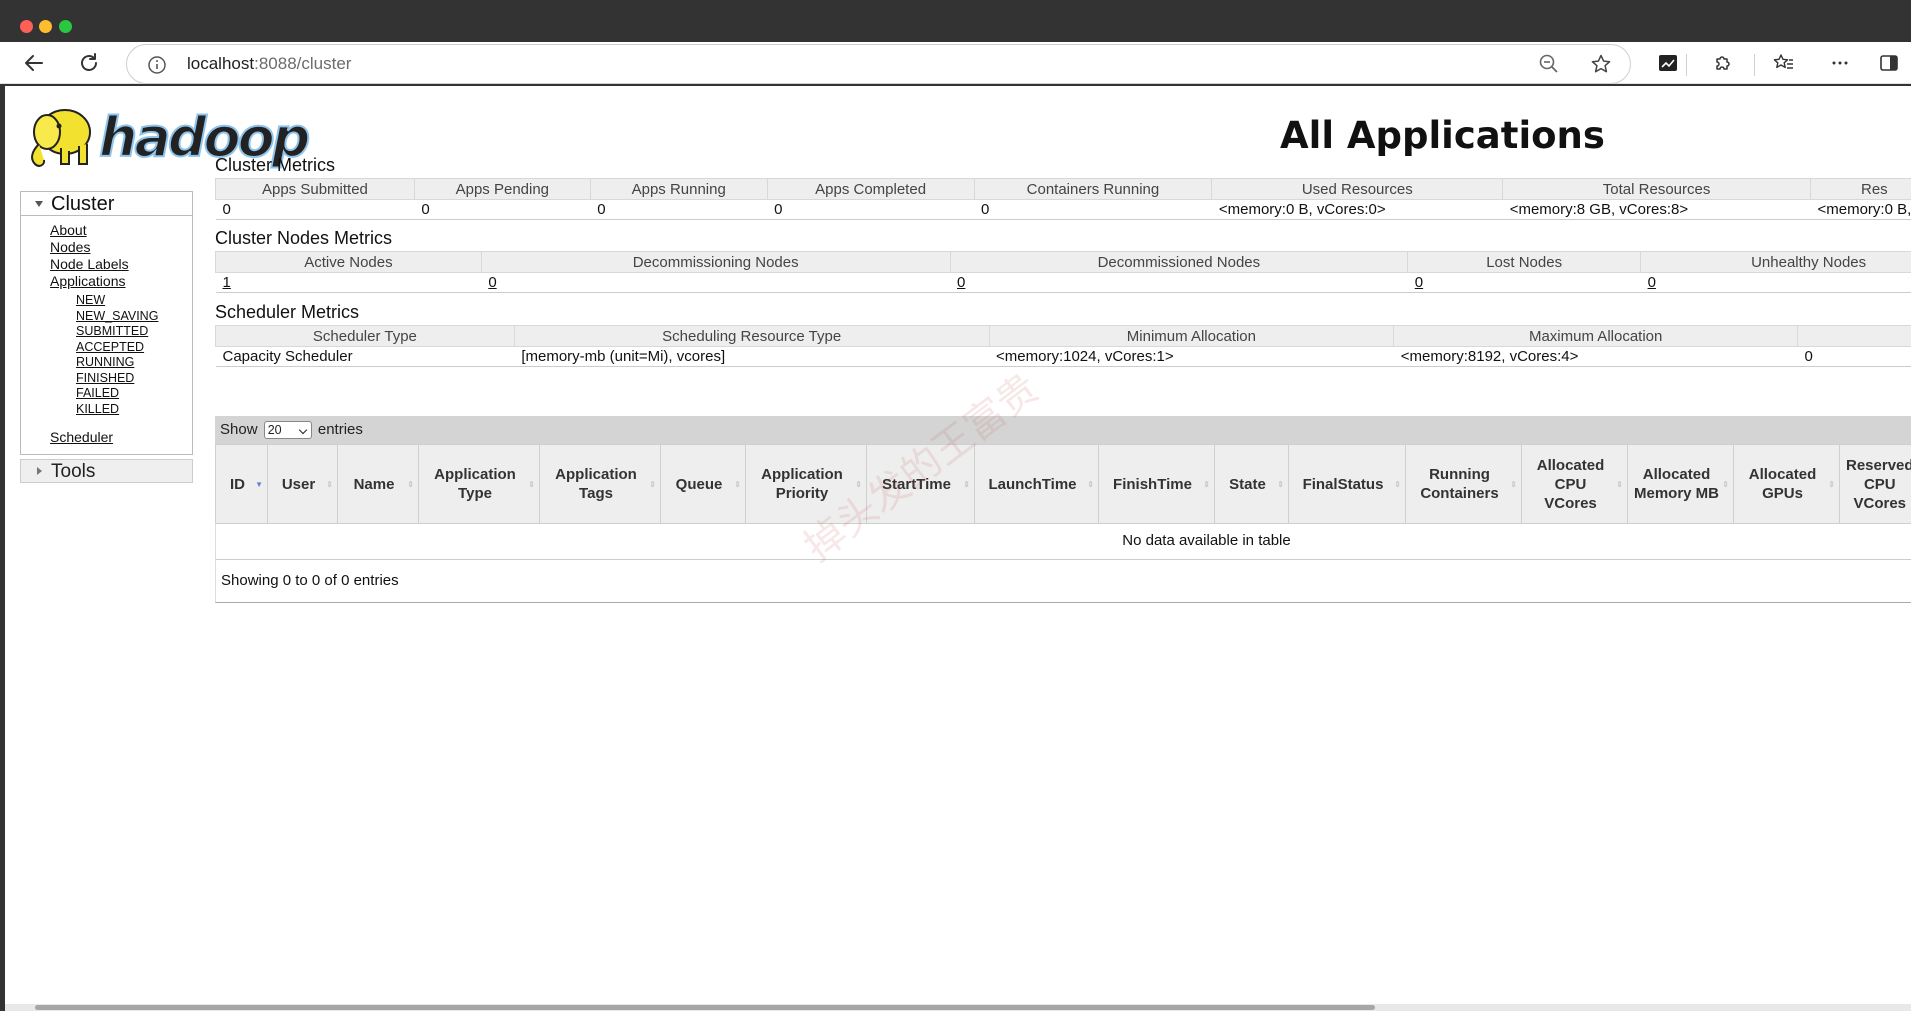 Image resolution: width=1911 pixels, height=1011 pixels. I want to click on column-header-label: Application Type, so click(475, 484).